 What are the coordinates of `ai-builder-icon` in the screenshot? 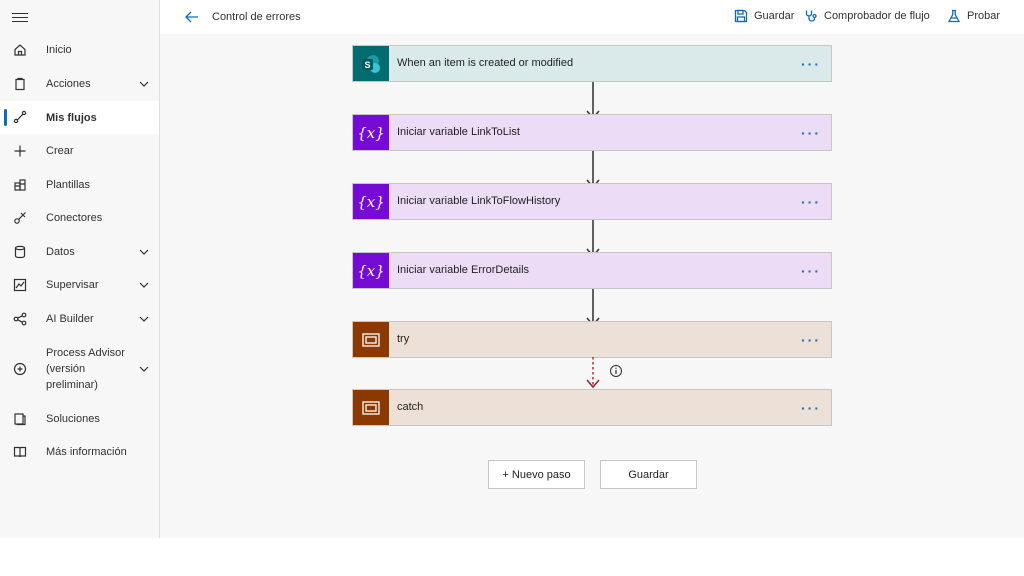 It's located at (20, 319).